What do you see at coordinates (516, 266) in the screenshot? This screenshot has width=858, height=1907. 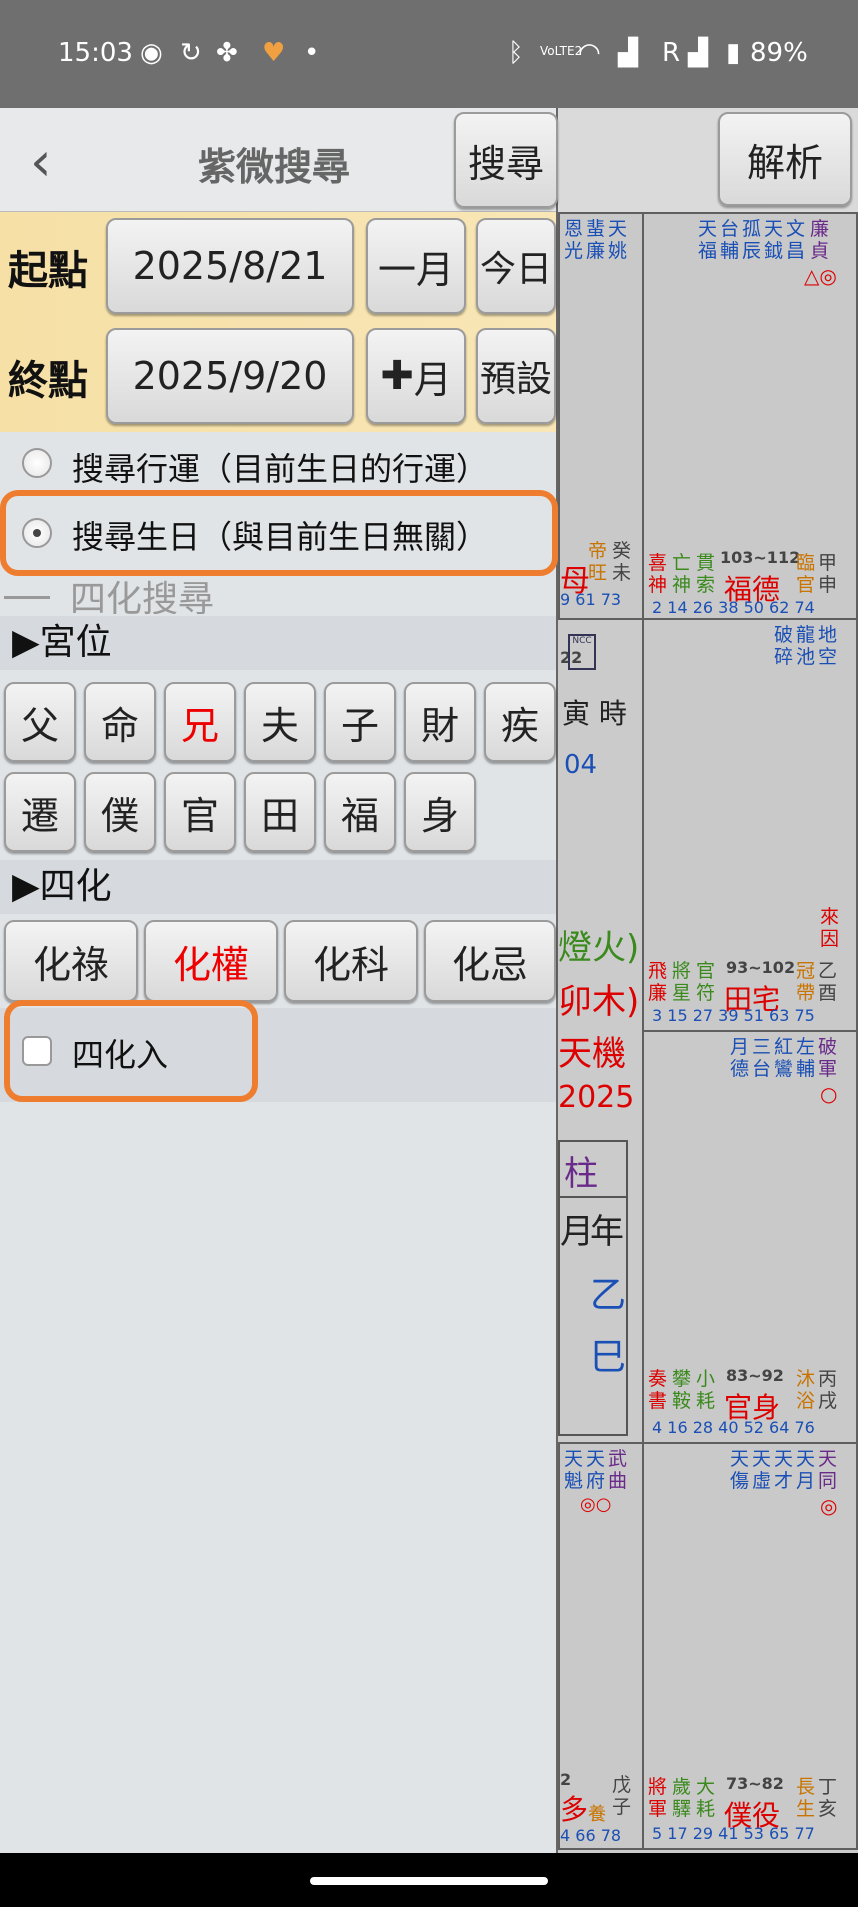 I see `today-button: 今日` at bounding box center [516, 266].